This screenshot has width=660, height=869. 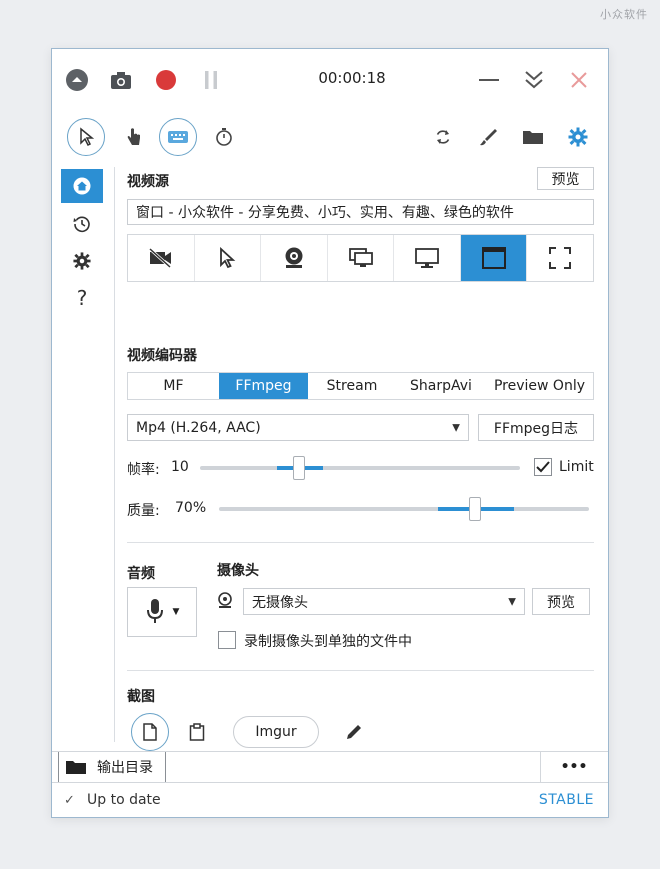 I want to click on tab-sharpavi: SharpAvi, so click(x=441, y=386).